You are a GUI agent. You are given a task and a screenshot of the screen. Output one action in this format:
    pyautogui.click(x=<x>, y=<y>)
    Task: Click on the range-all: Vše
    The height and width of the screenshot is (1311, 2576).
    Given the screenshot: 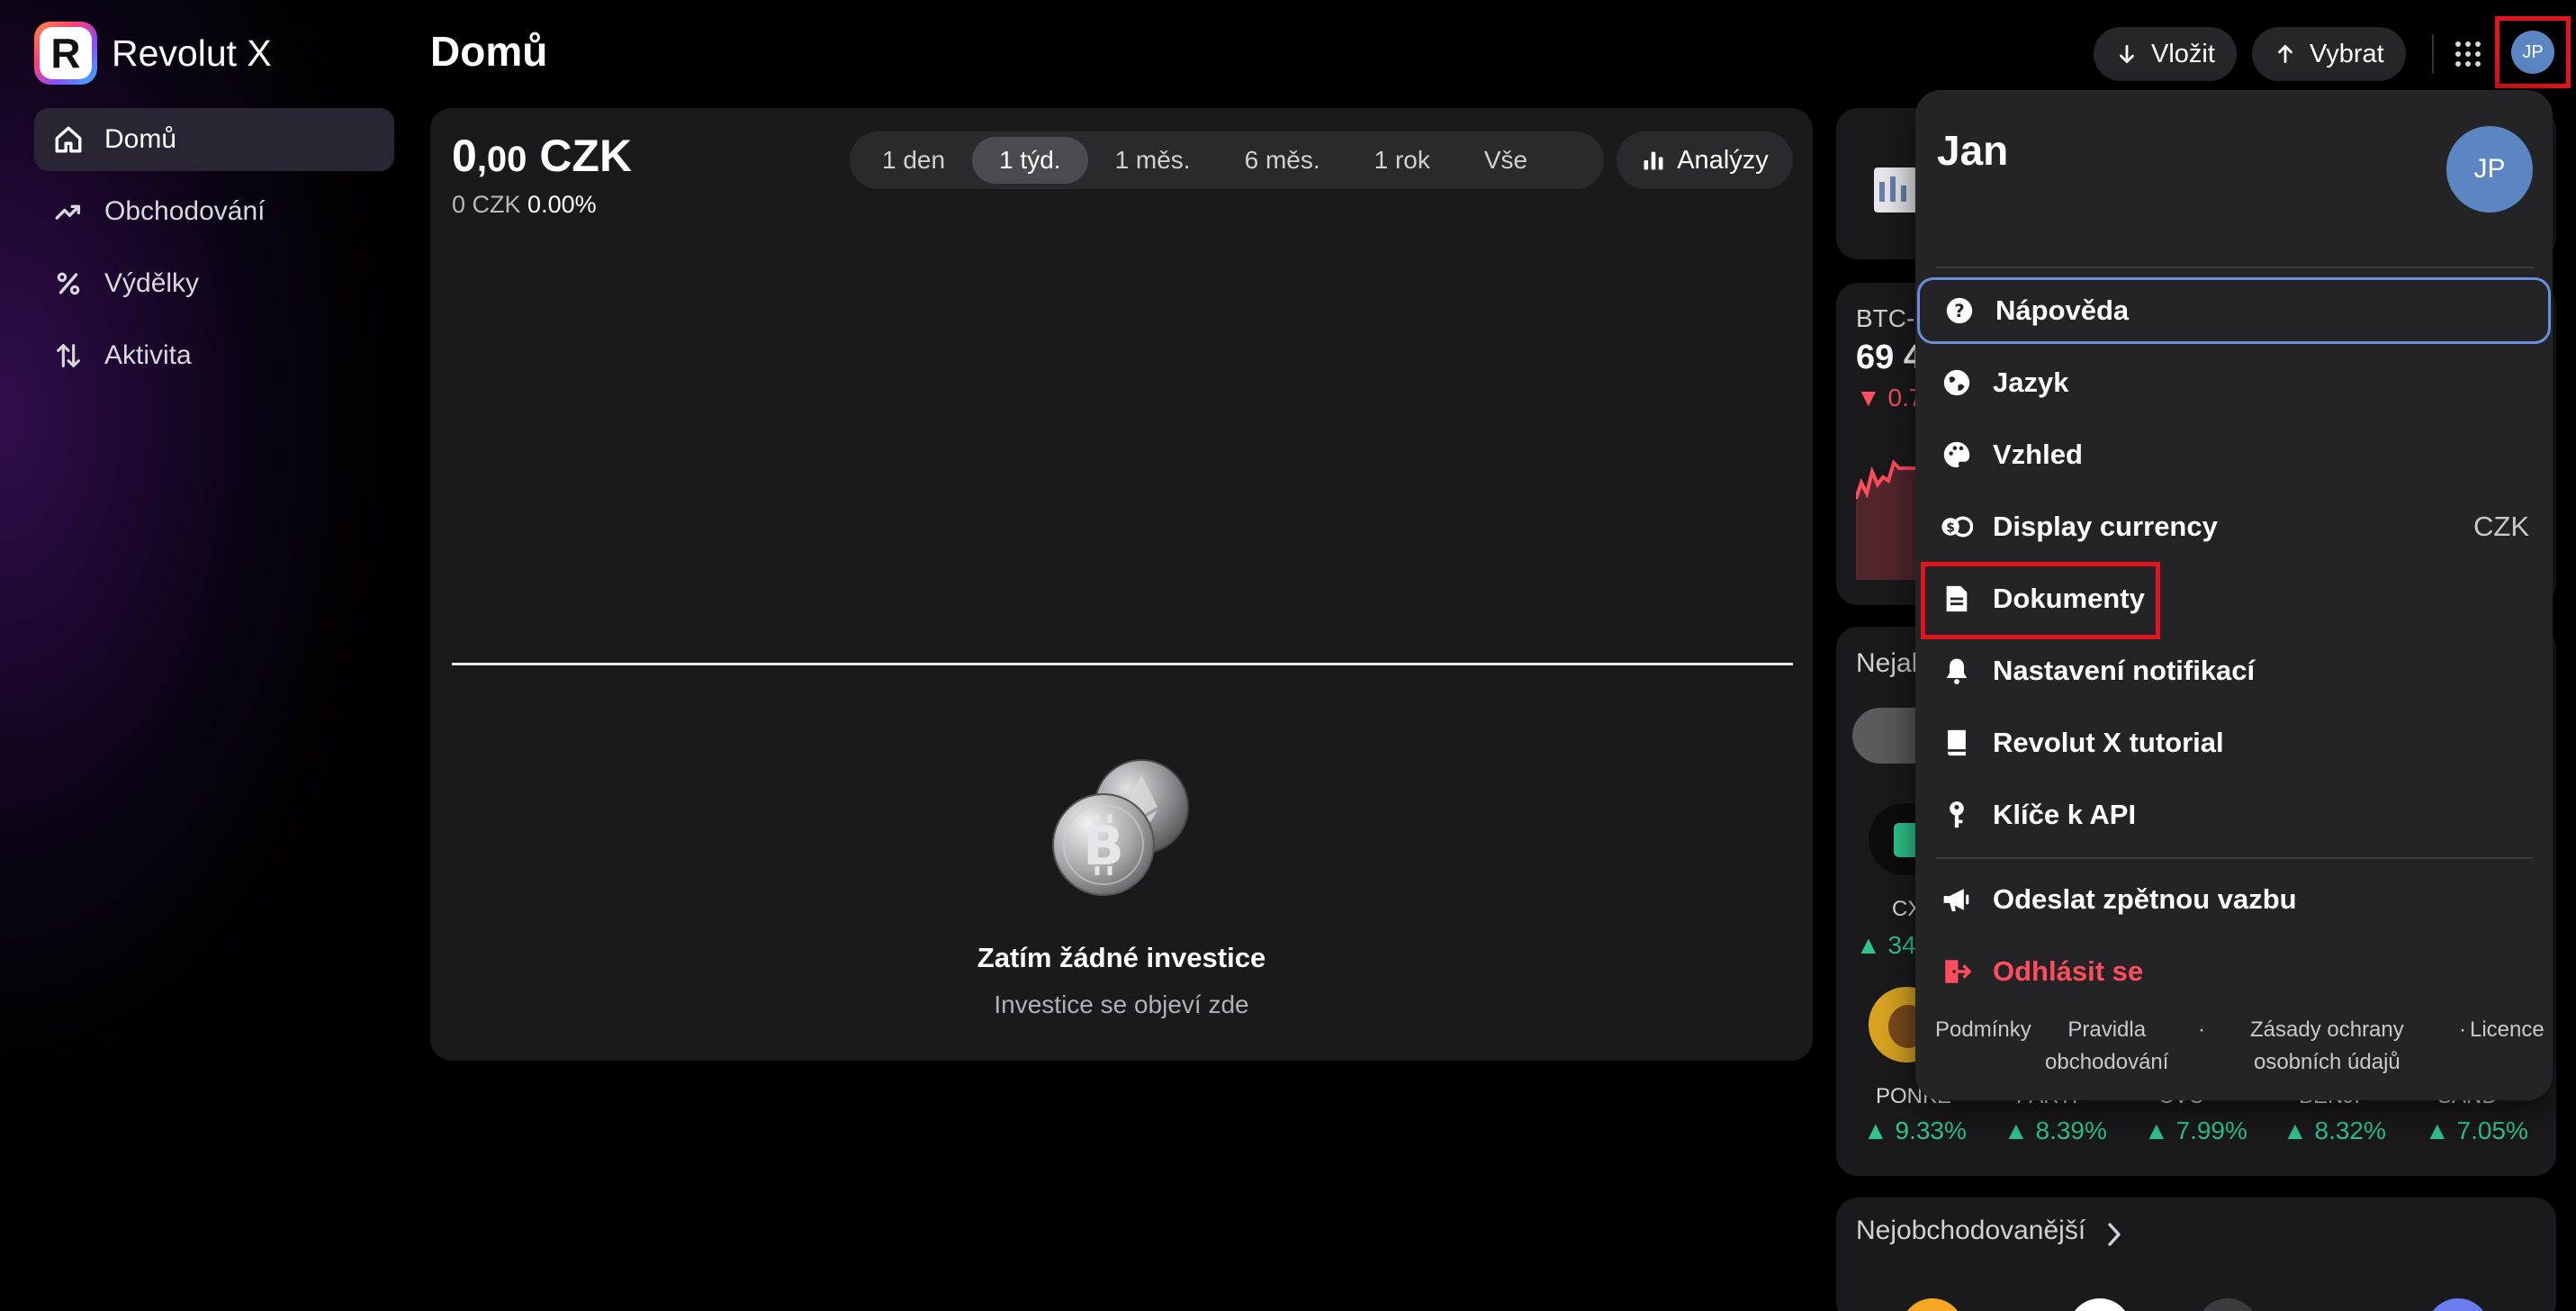 What is the action you would take?
    pyautogui.click(x=1505, y=160)
    